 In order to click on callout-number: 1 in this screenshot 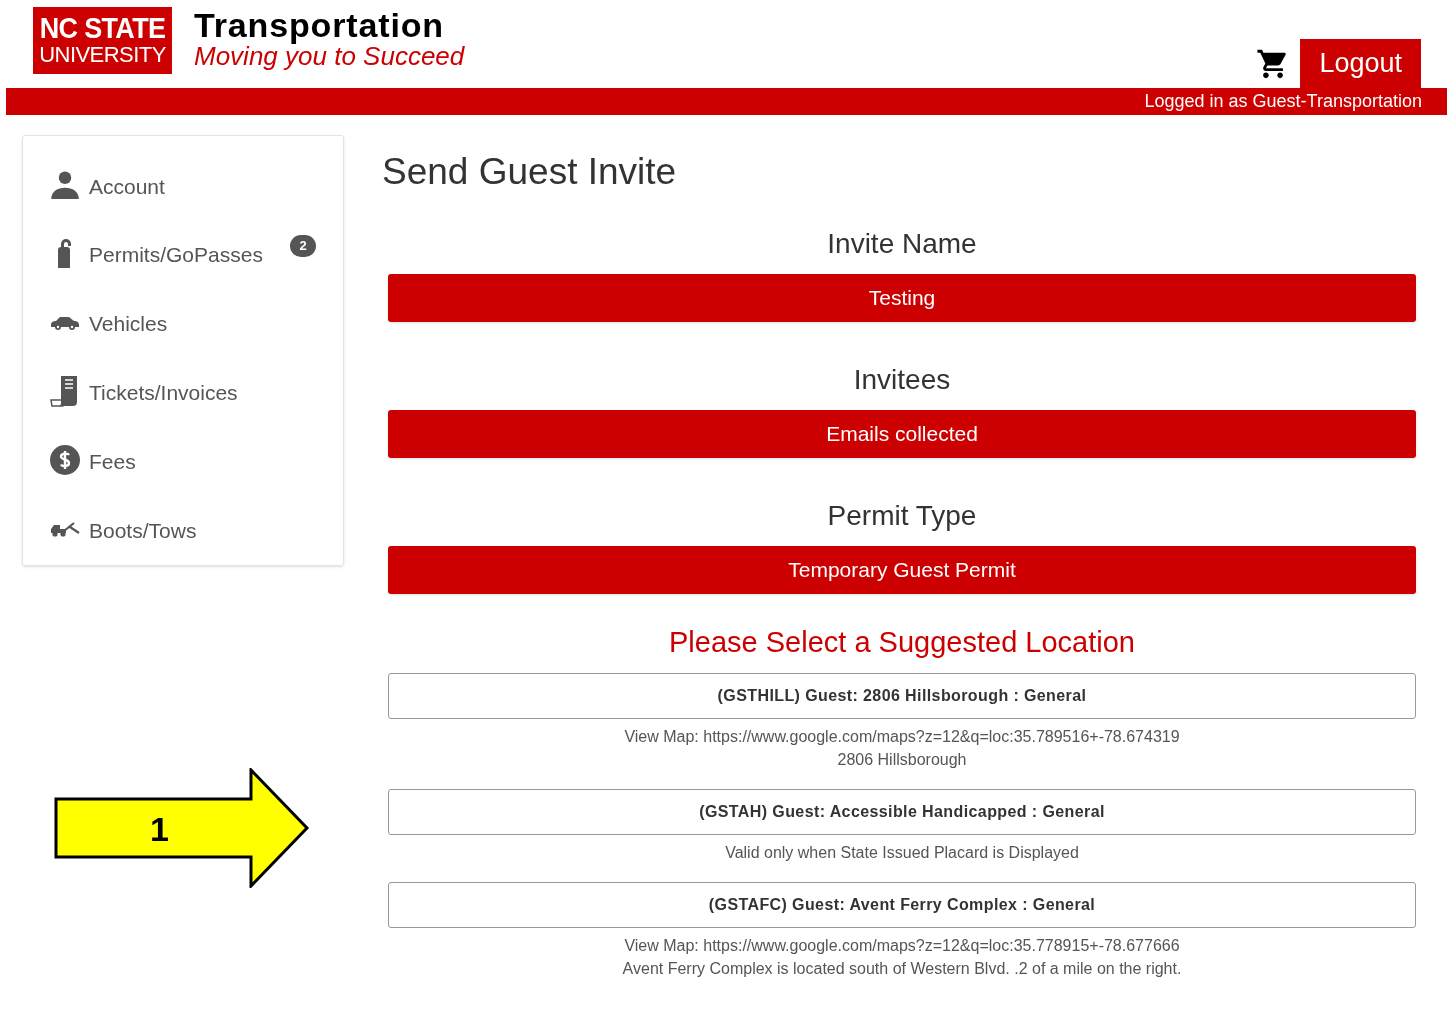, I will do `click(159, 829)`.